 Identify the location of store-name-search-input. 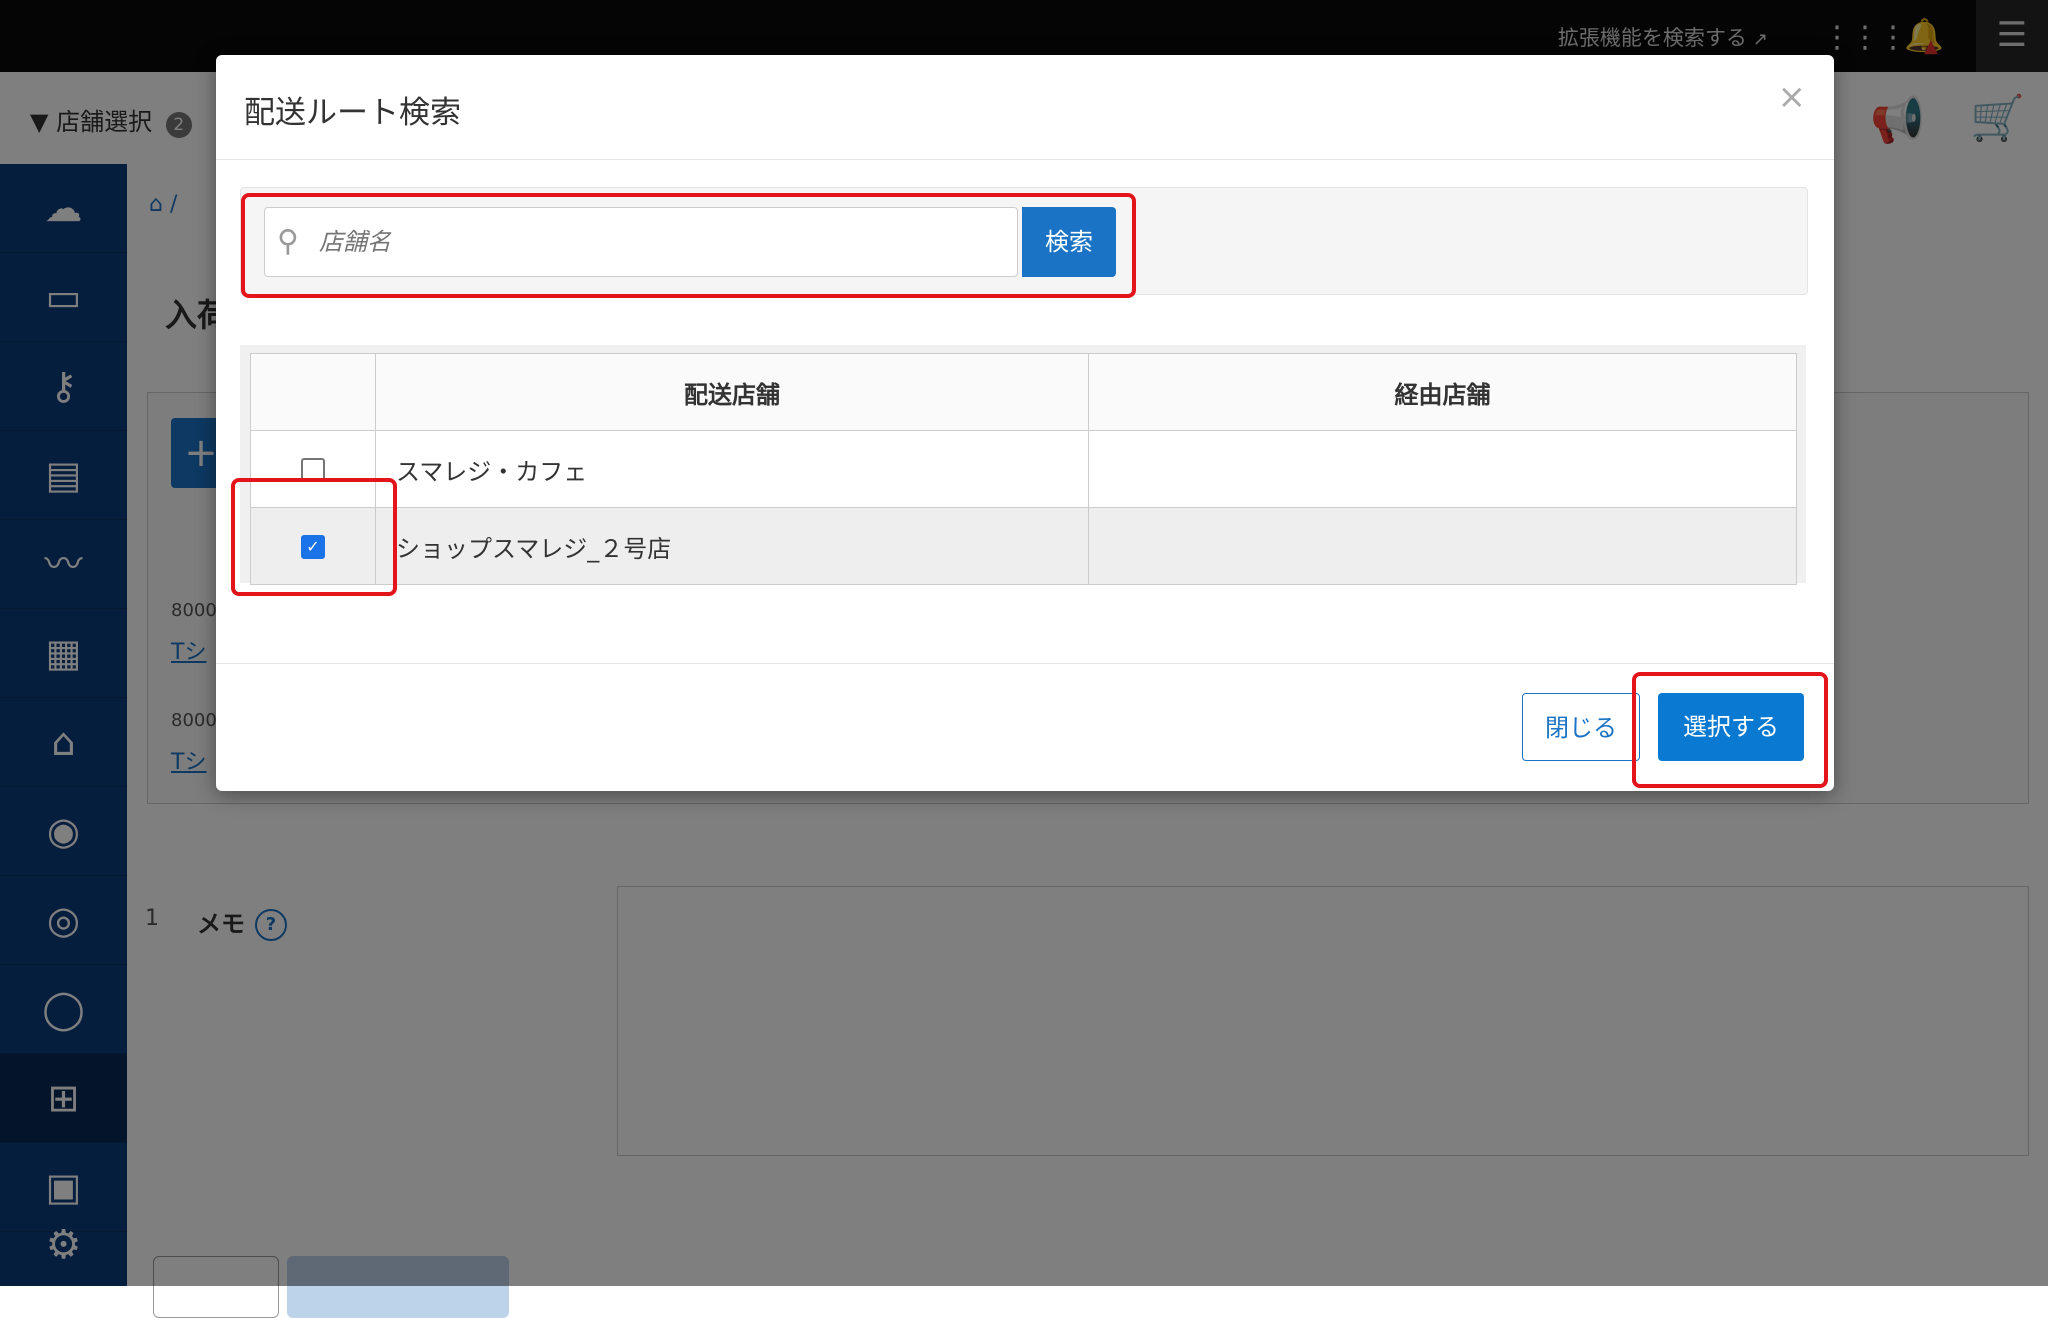
(664, 242).